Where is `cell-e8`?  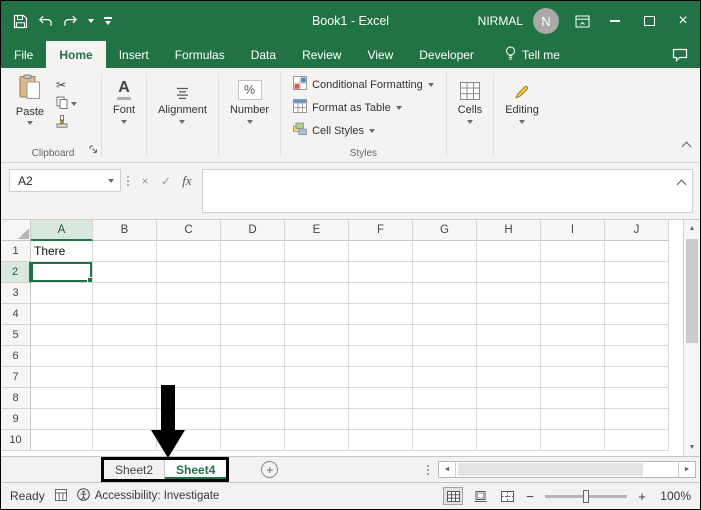 cell-e8 is located at coordinates (317, 398).